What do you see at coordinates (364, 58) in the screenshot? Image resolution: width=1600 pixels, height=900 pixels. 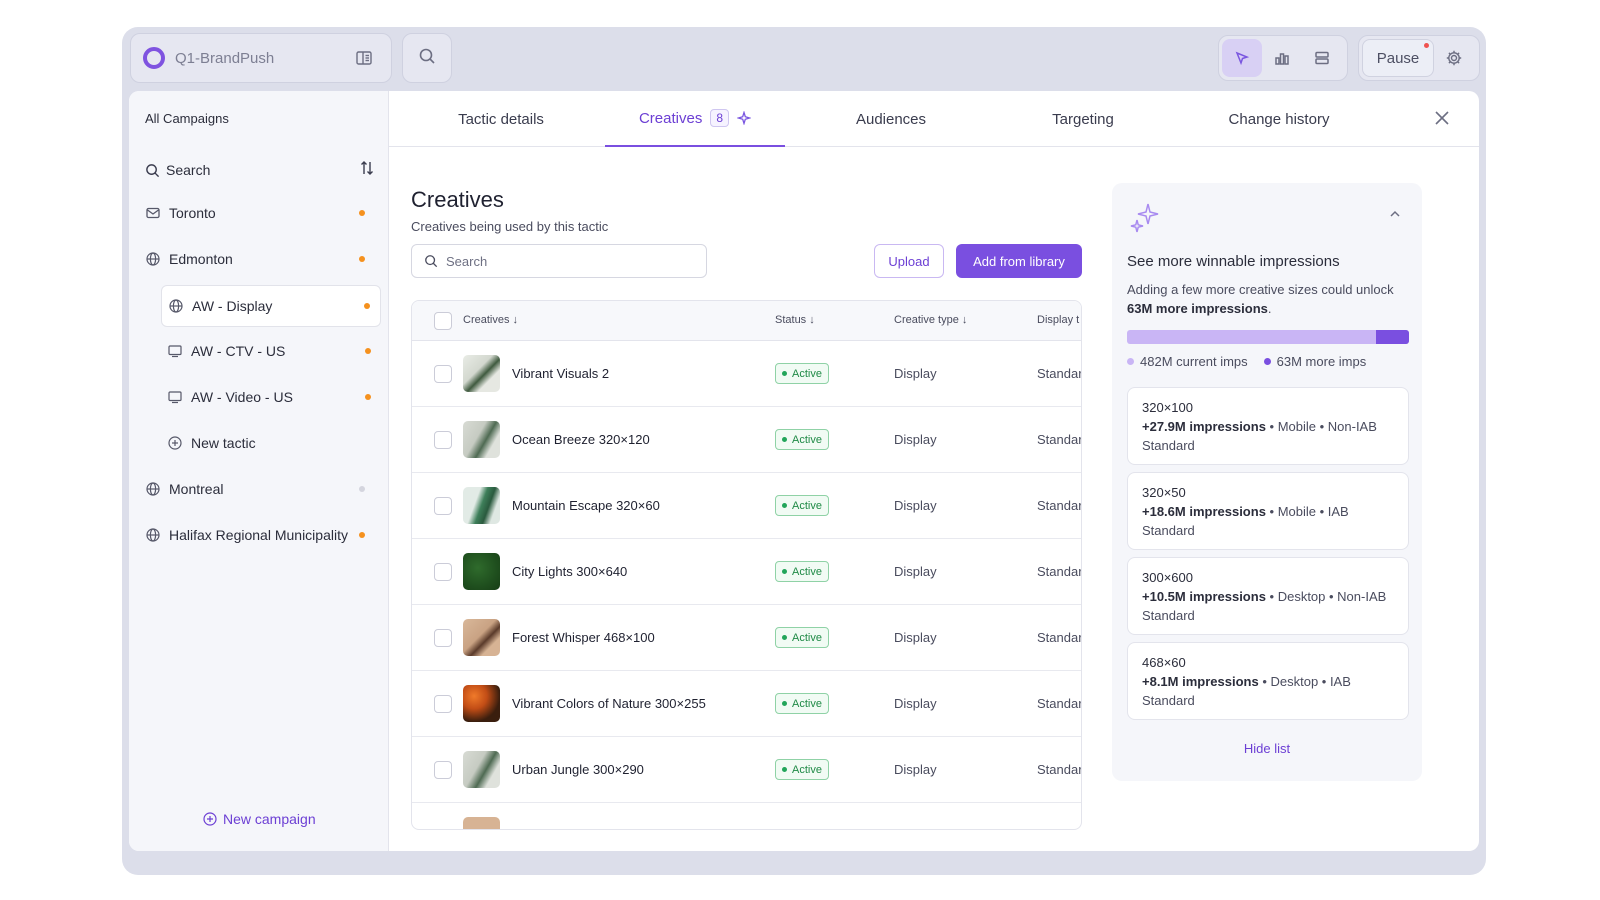 I see `sidebar-toggle-icon` at bounding box center [364, 58].